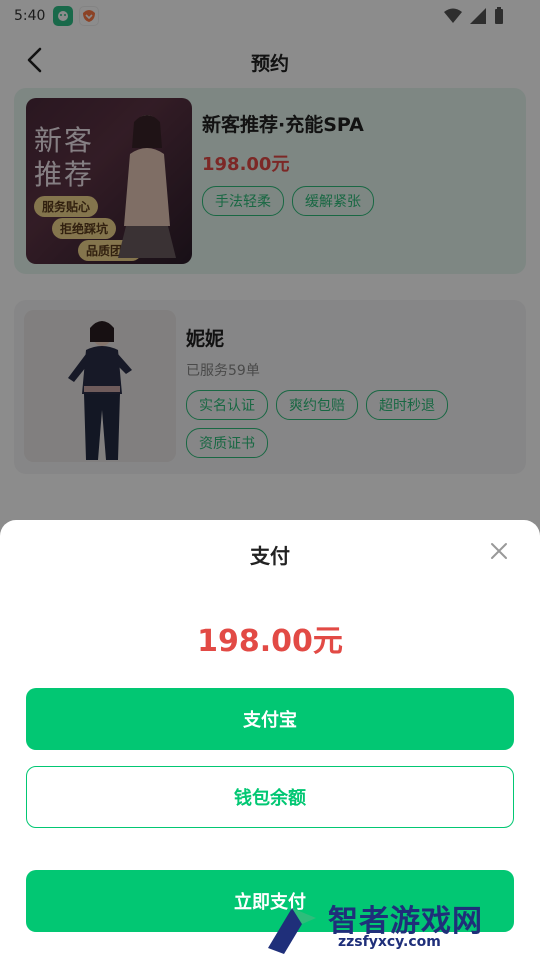 The image size is (540, 960). Describe the element at coordinates (270, 719) in the screenshot. I see `alipay-button: 支付宝` at that location.